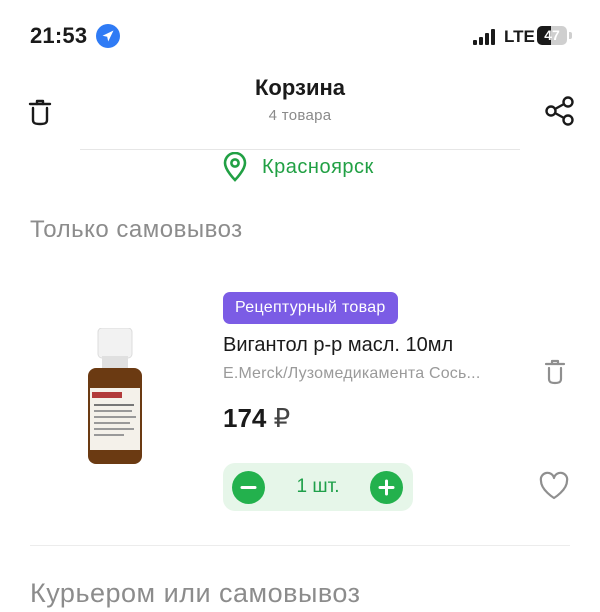  Describe the element at coordinates (554, 486) in the screenshot. I see `favorite-heart-icon` at that location.